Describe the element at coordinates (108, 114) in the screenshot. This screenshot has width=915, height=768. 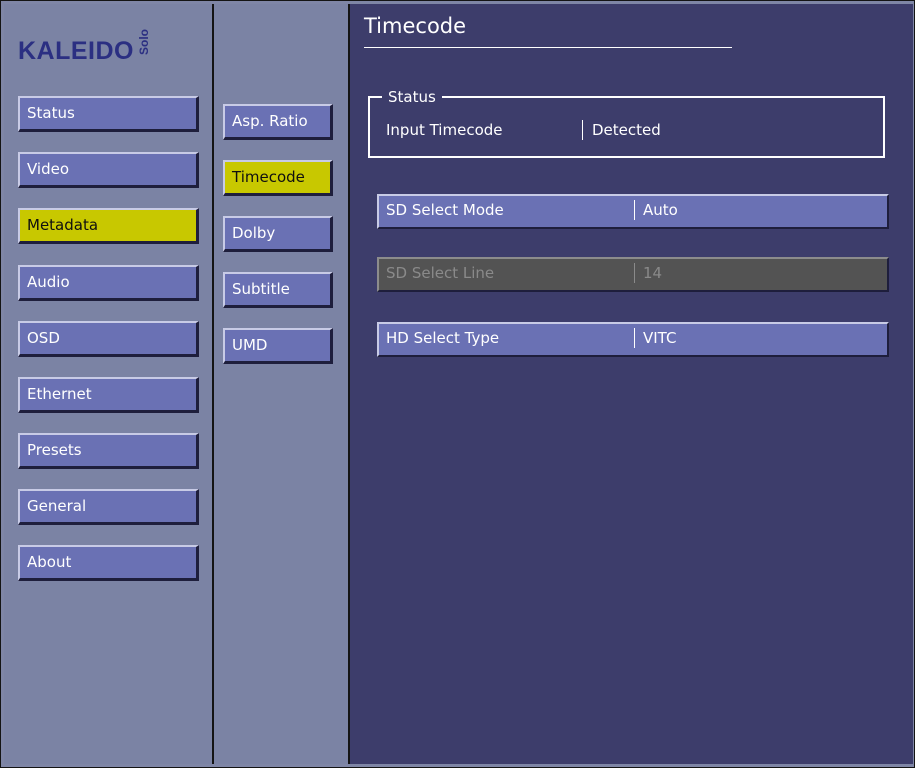
I see `nav-status-button: Status` at that location.